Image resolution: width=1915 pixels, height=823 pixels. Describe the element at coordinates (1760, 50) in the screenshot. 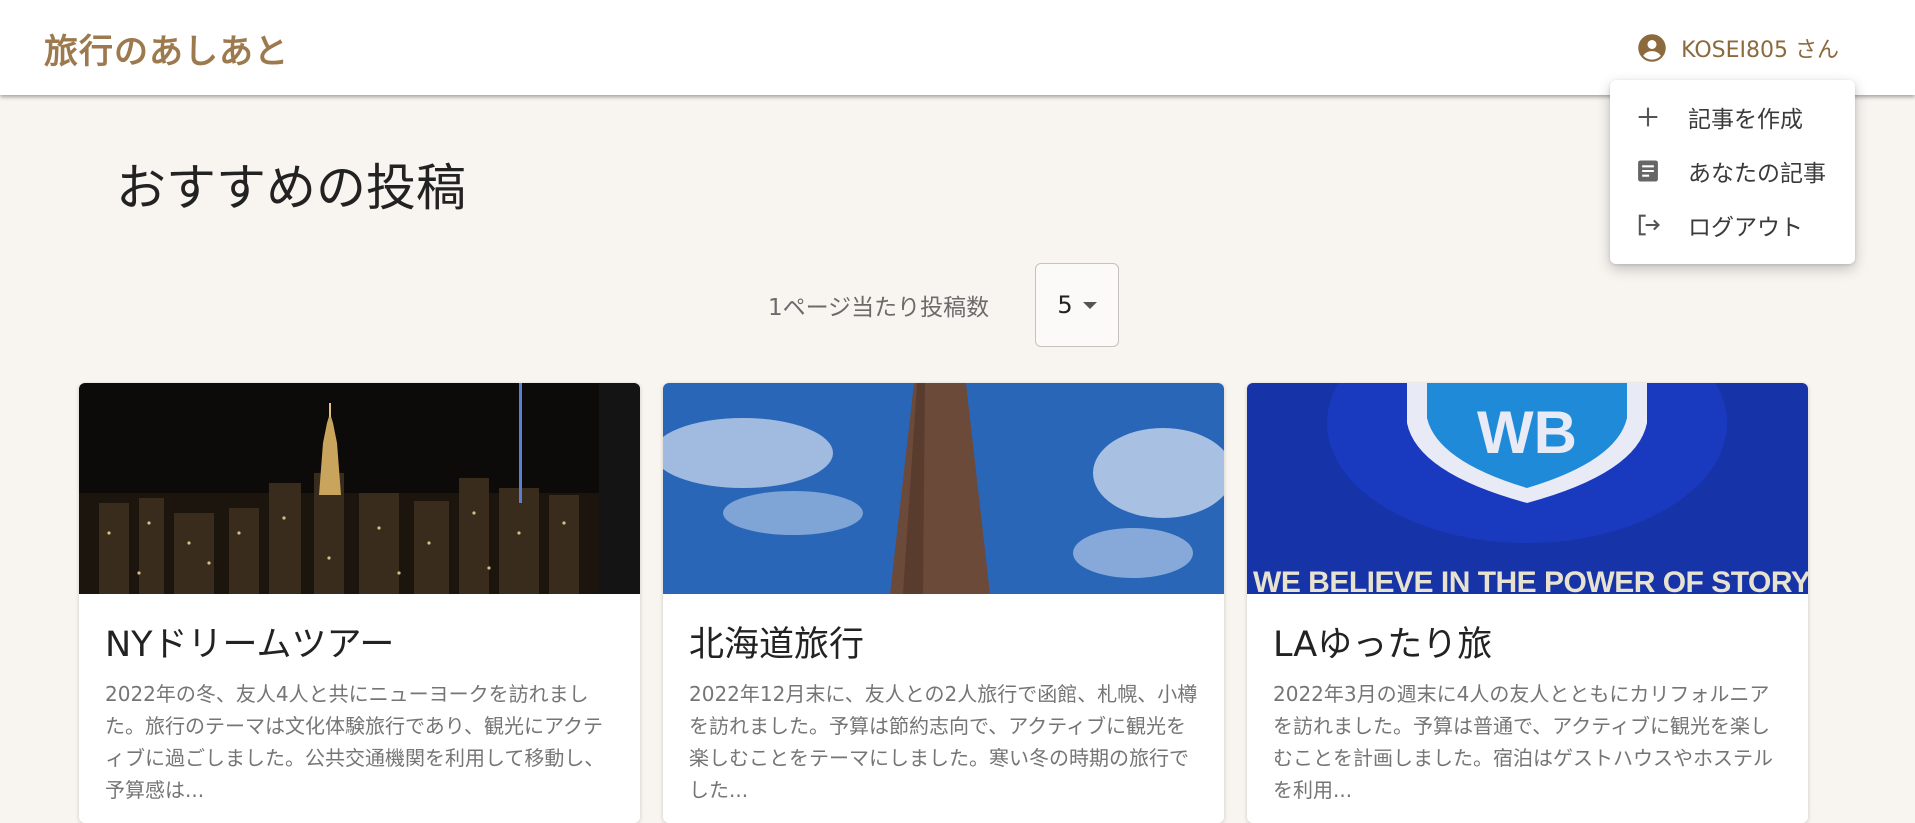

I see `user-name-label: KOSEI805 さん` at that location.